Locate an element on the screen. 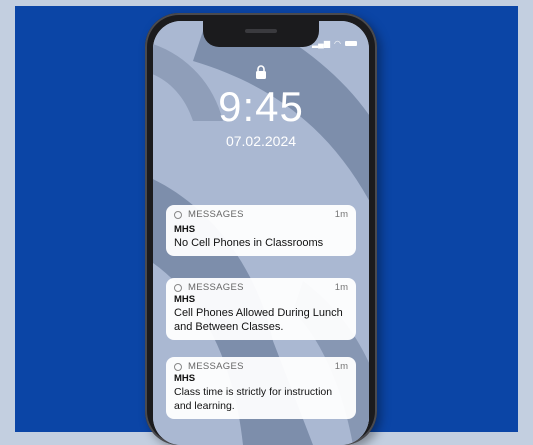 The height and width of the screenshot is (445, 533). wifi-icon: ◠ is located at coordinates (337, 43).